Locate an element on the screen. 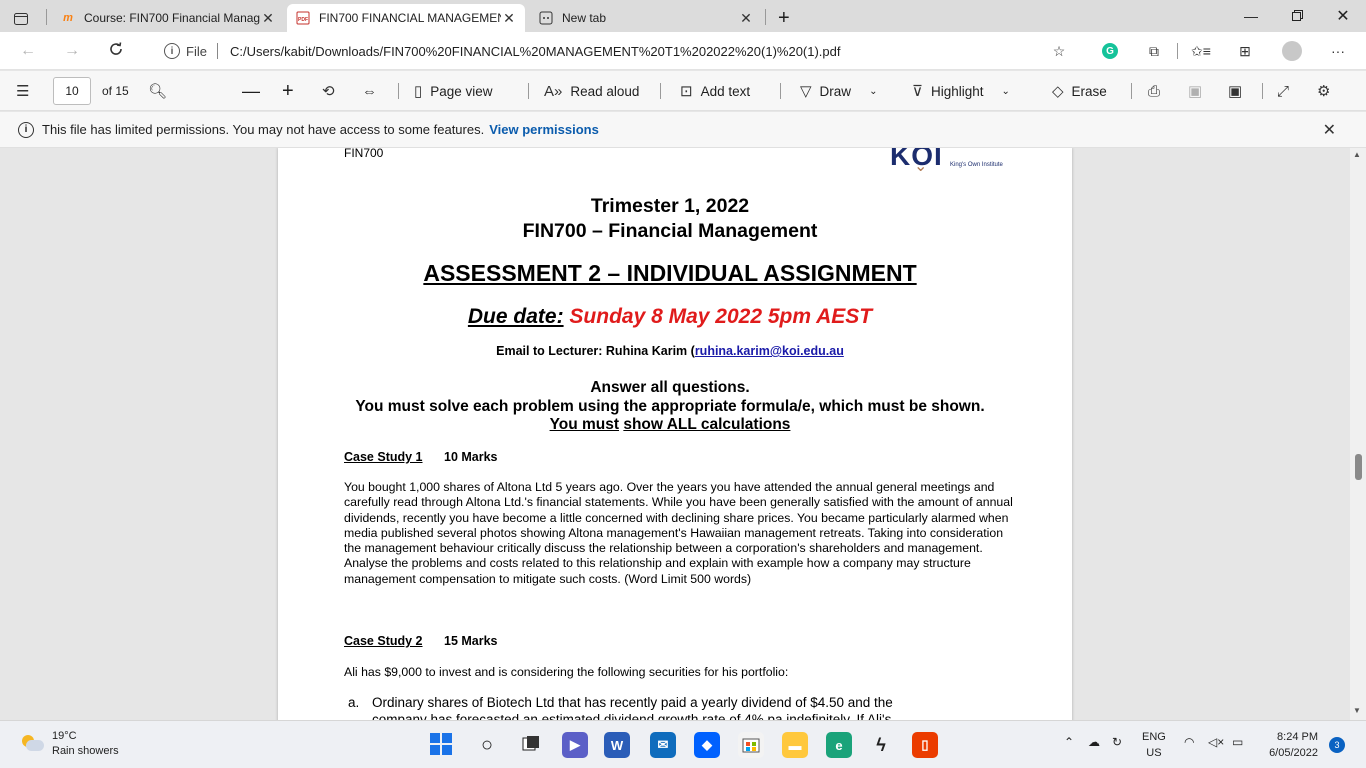 The height and width of the screenshot is (768, 1366). close-infobar-icon: ✕ is located at coordinates (1329, 130).